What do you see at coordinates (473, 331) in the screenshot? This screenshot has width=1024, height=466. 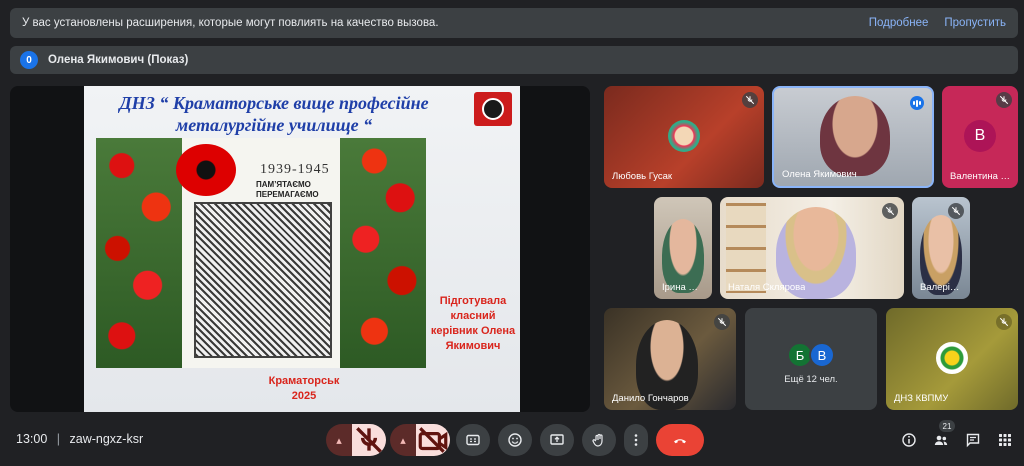 I see `author-line-3: керівник Олена` at bounding box center [473, 331].